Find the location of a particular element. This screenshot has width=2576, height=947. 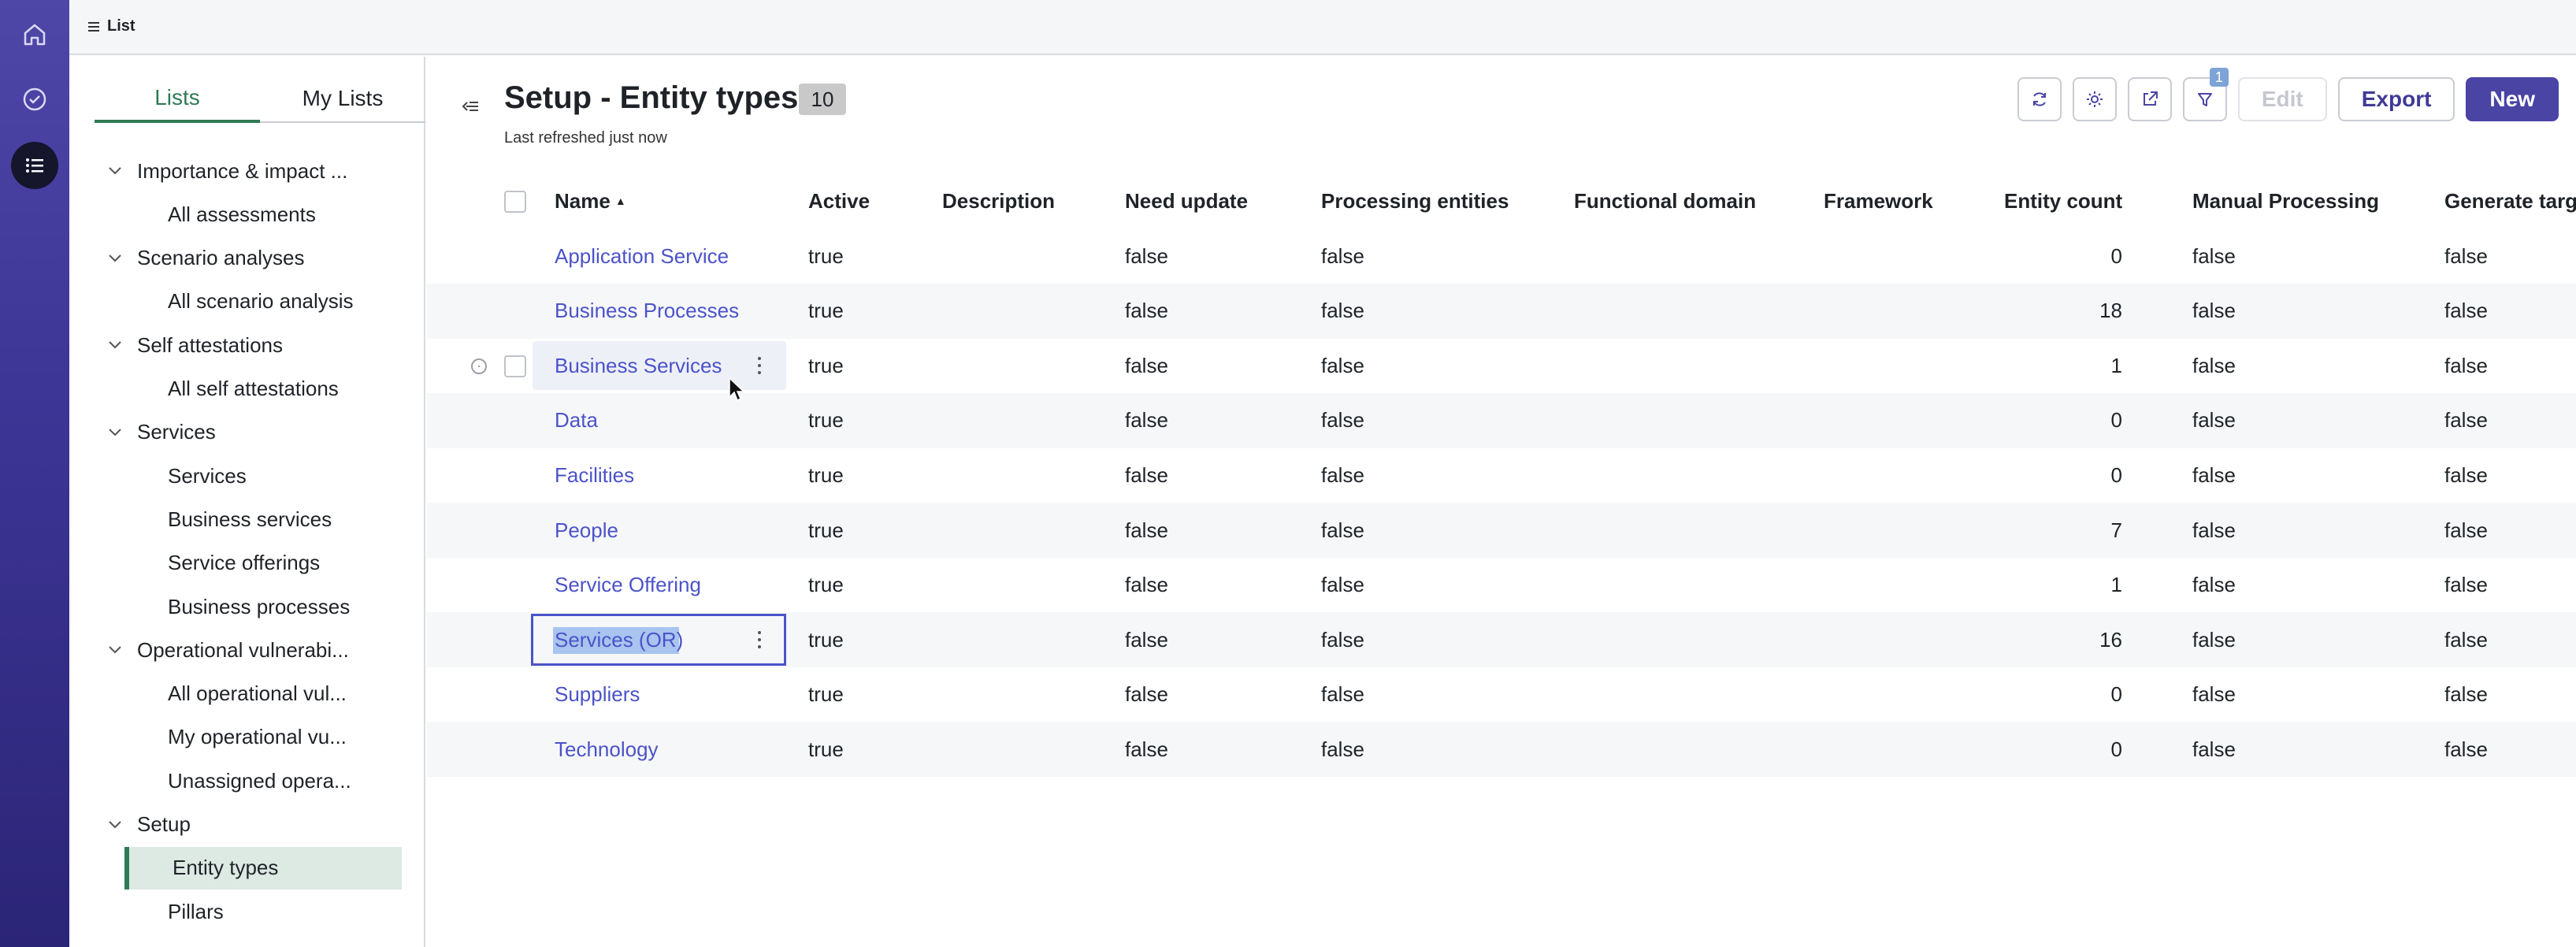

edit-button: Edit is located at coordinates (2282, 99).